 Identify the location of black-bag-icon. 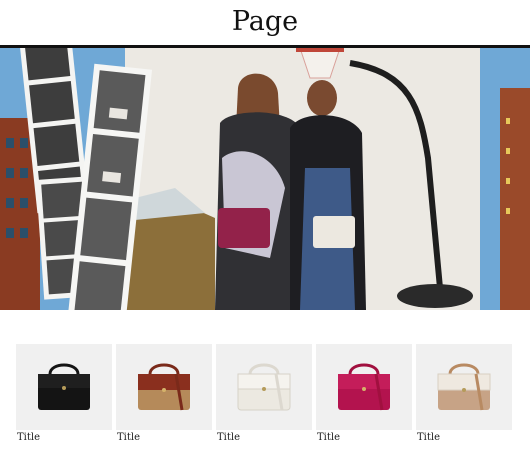
(64, 386).